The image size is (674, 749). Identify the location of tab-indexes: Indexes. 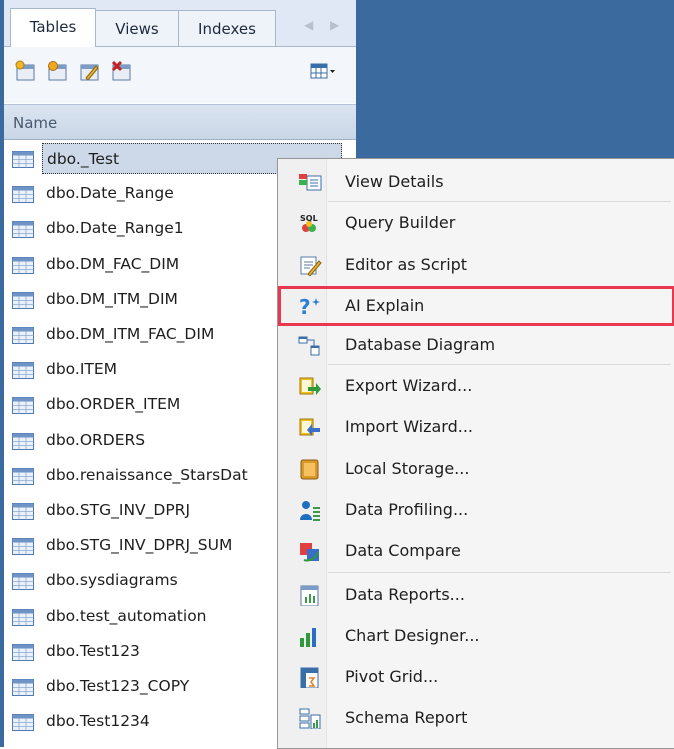
(227, 28).